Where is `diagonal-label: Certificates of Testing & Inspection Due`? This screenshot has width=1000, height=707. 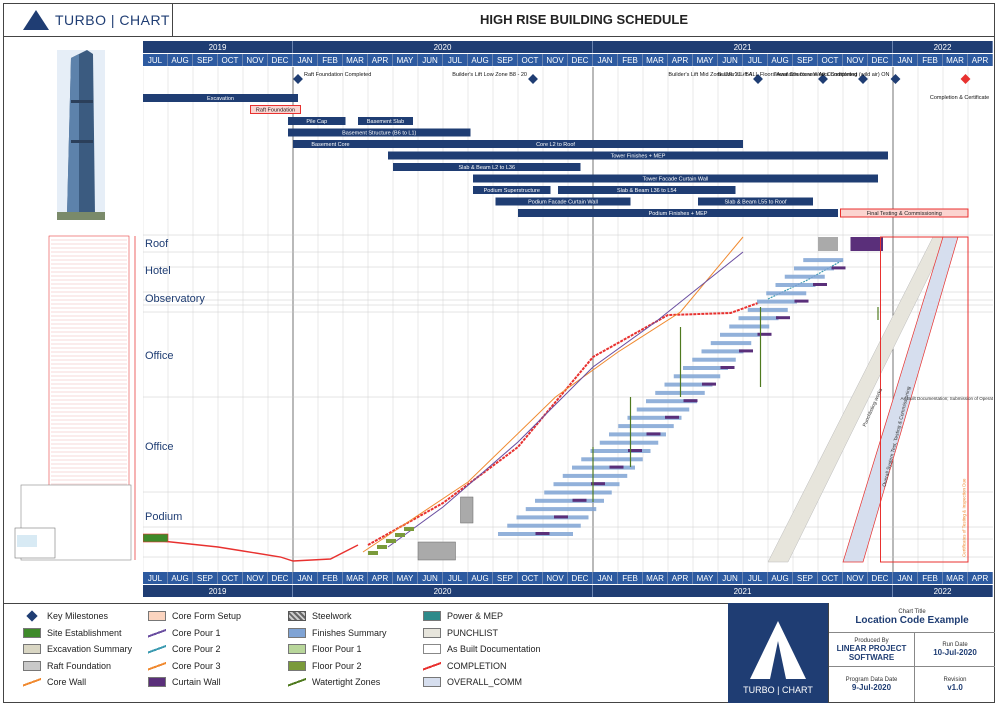 diagonal-label: Certificates of Testing & Inspection Due is located at coordinates (964, 517).